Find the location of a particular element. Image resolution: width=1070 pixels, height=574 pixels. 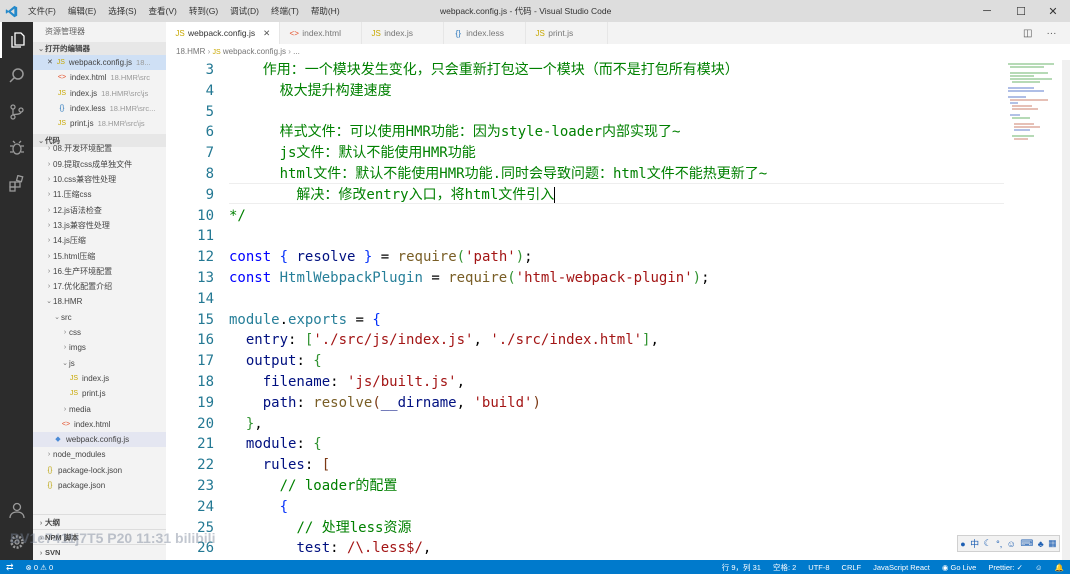

menu-item: 转到(G) is located at coordinates (203, 11).